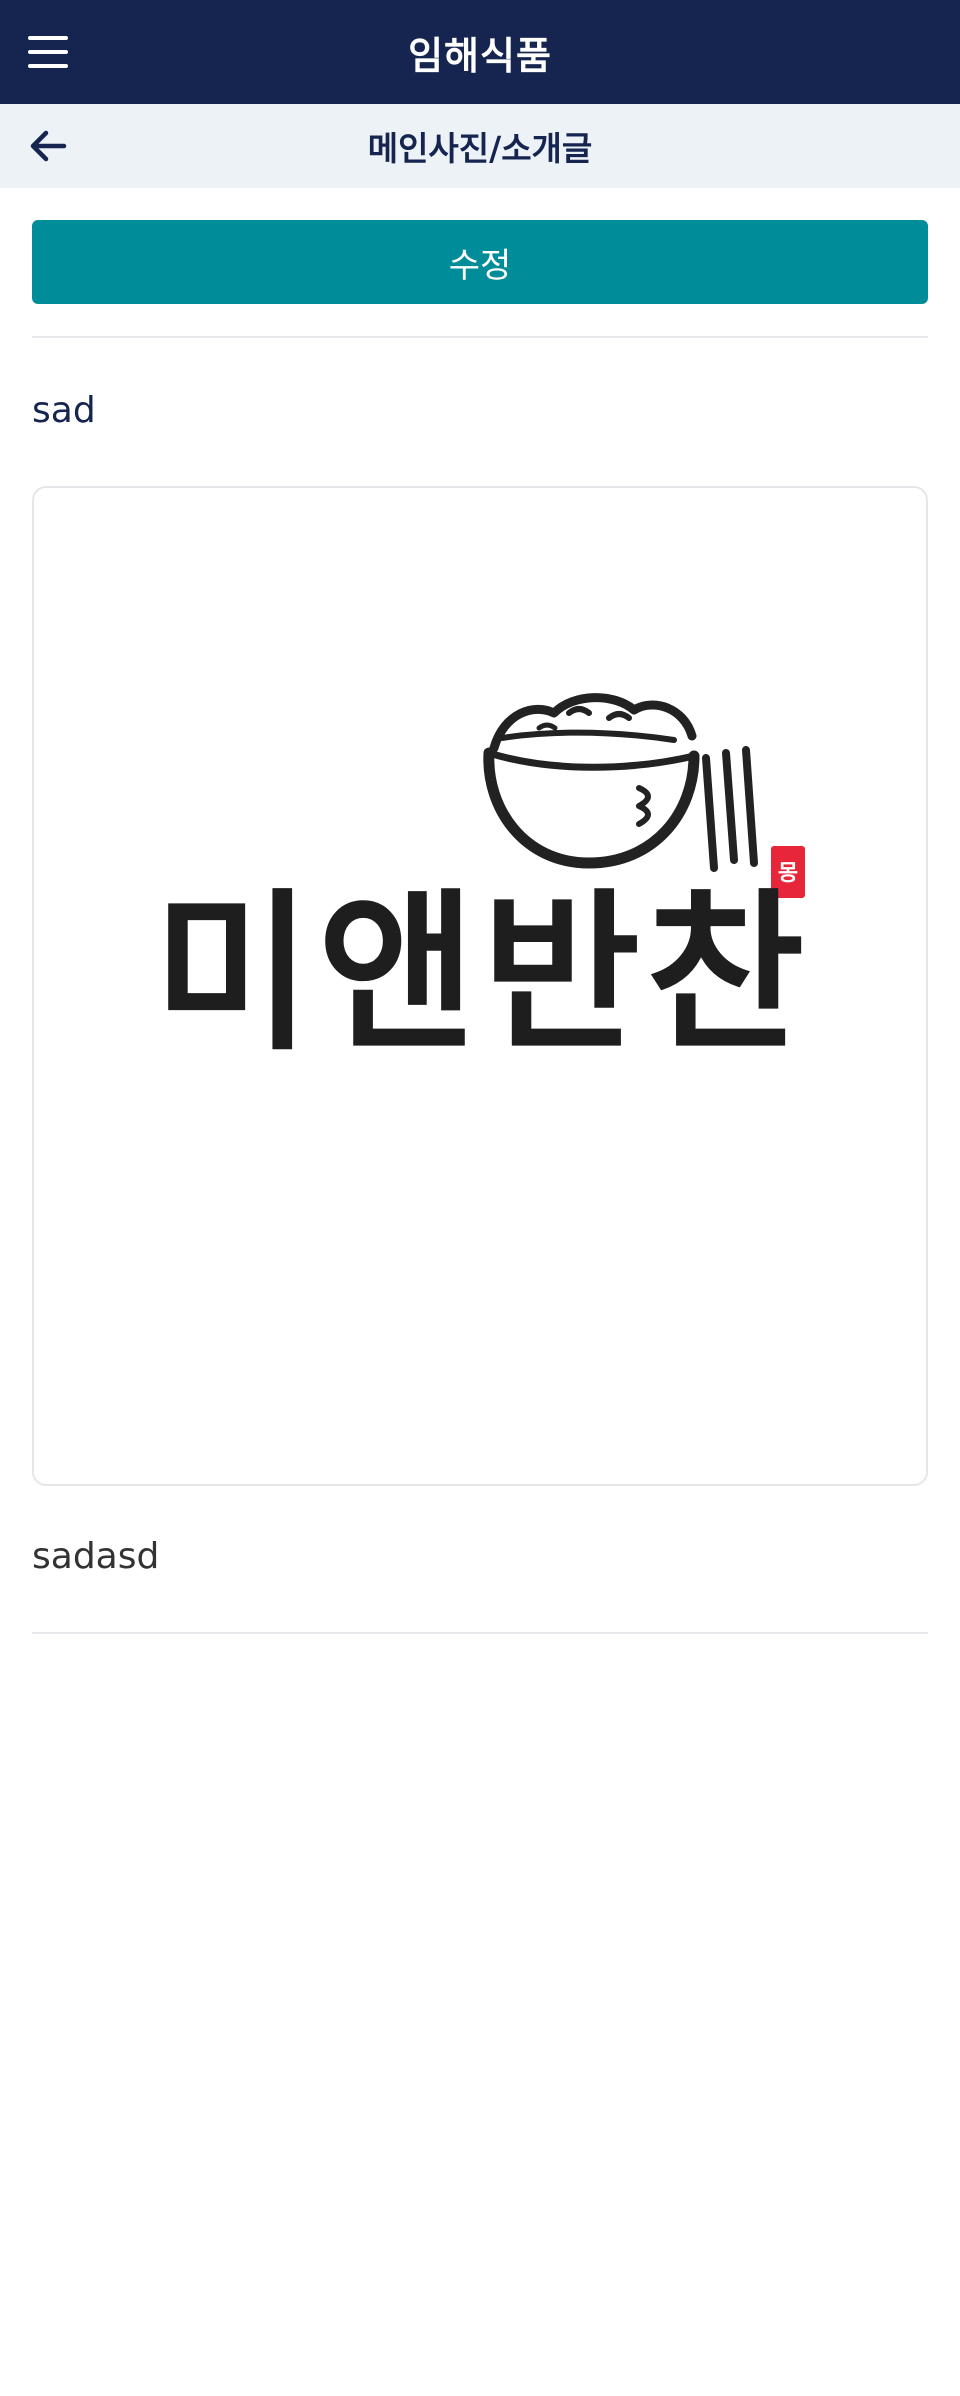 The width and height of the screenshot is (960, 2396). Describe the element at coordinates (96, 1556) in the screenshot. I see `post-body: sadasd` at that location.